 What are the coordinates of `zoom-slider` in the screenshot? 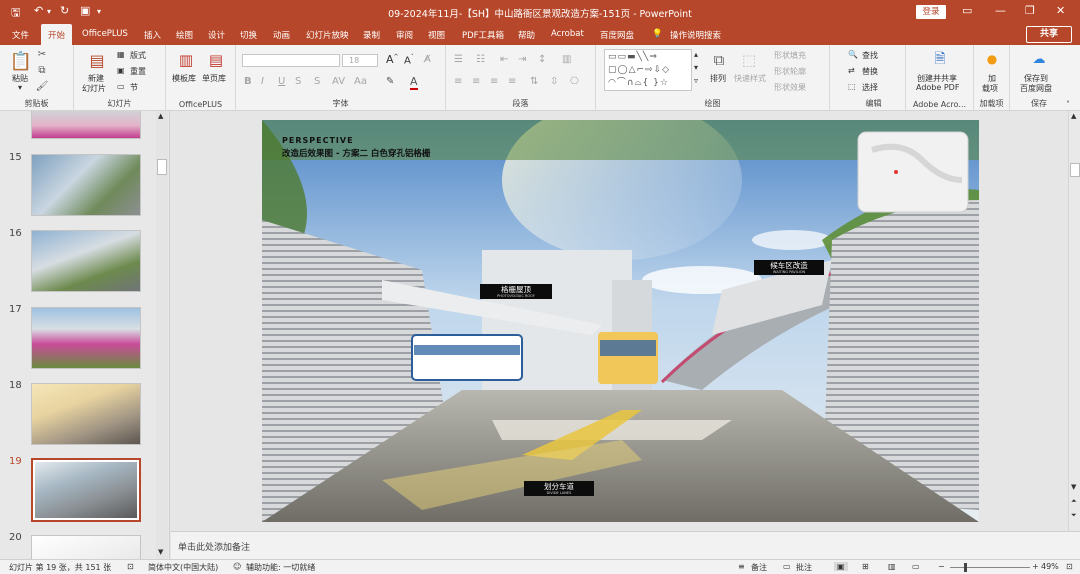 It's located at (990, 567).